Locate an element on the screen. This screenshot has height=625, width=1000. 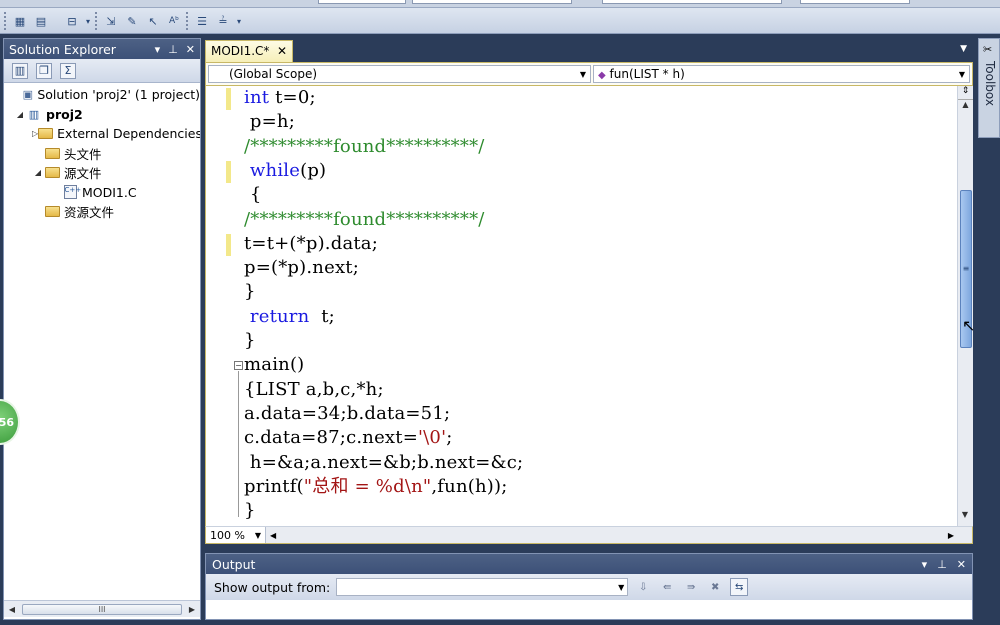
tree-node-label: External Dependencies is located at coordinates (128, 134).